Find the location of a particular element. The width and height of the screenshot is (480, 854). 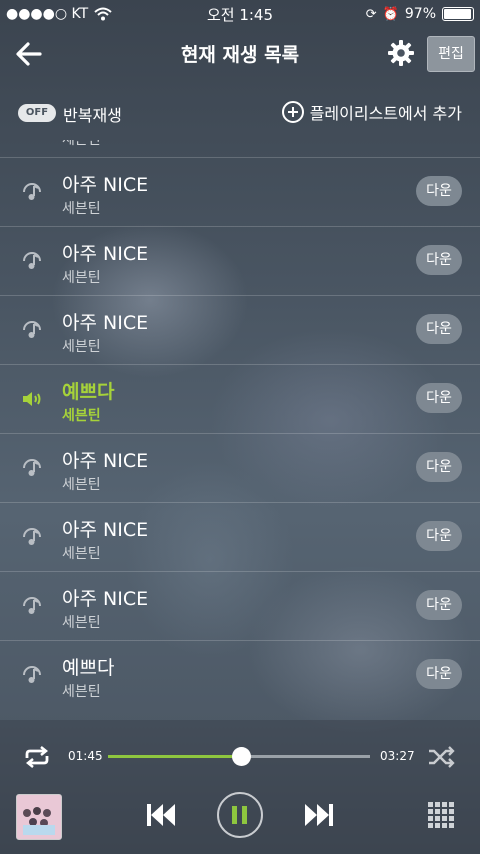

repeat-icon is located at coordinates (37, 757).